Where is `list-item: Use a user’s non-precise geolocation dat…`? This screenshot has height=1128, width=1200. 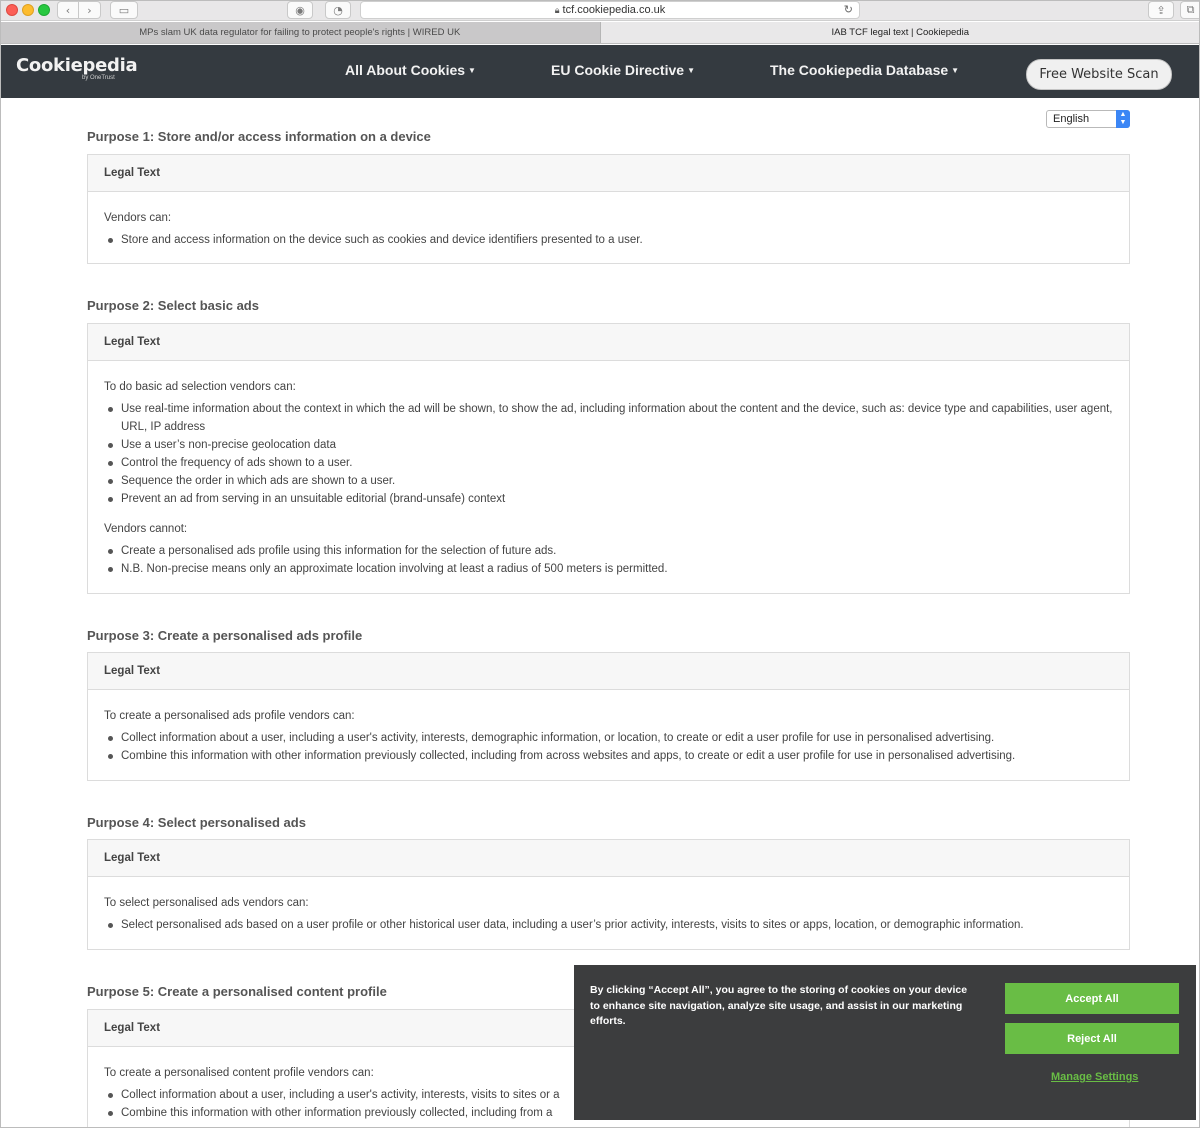
list-item: Use a user’s non-precise geolocation dat… is located at coordinates (608, 445).